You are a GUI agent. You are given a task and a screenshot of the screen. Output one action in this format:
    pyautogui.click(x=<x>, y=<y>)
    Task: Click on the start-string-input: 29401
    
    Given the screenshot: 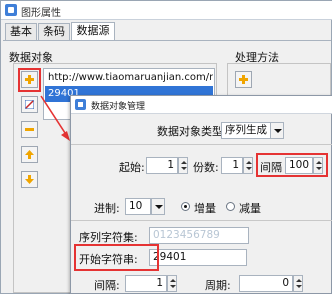 What is the action you would take?
    pyautogui.click(x=198, y=257)
    